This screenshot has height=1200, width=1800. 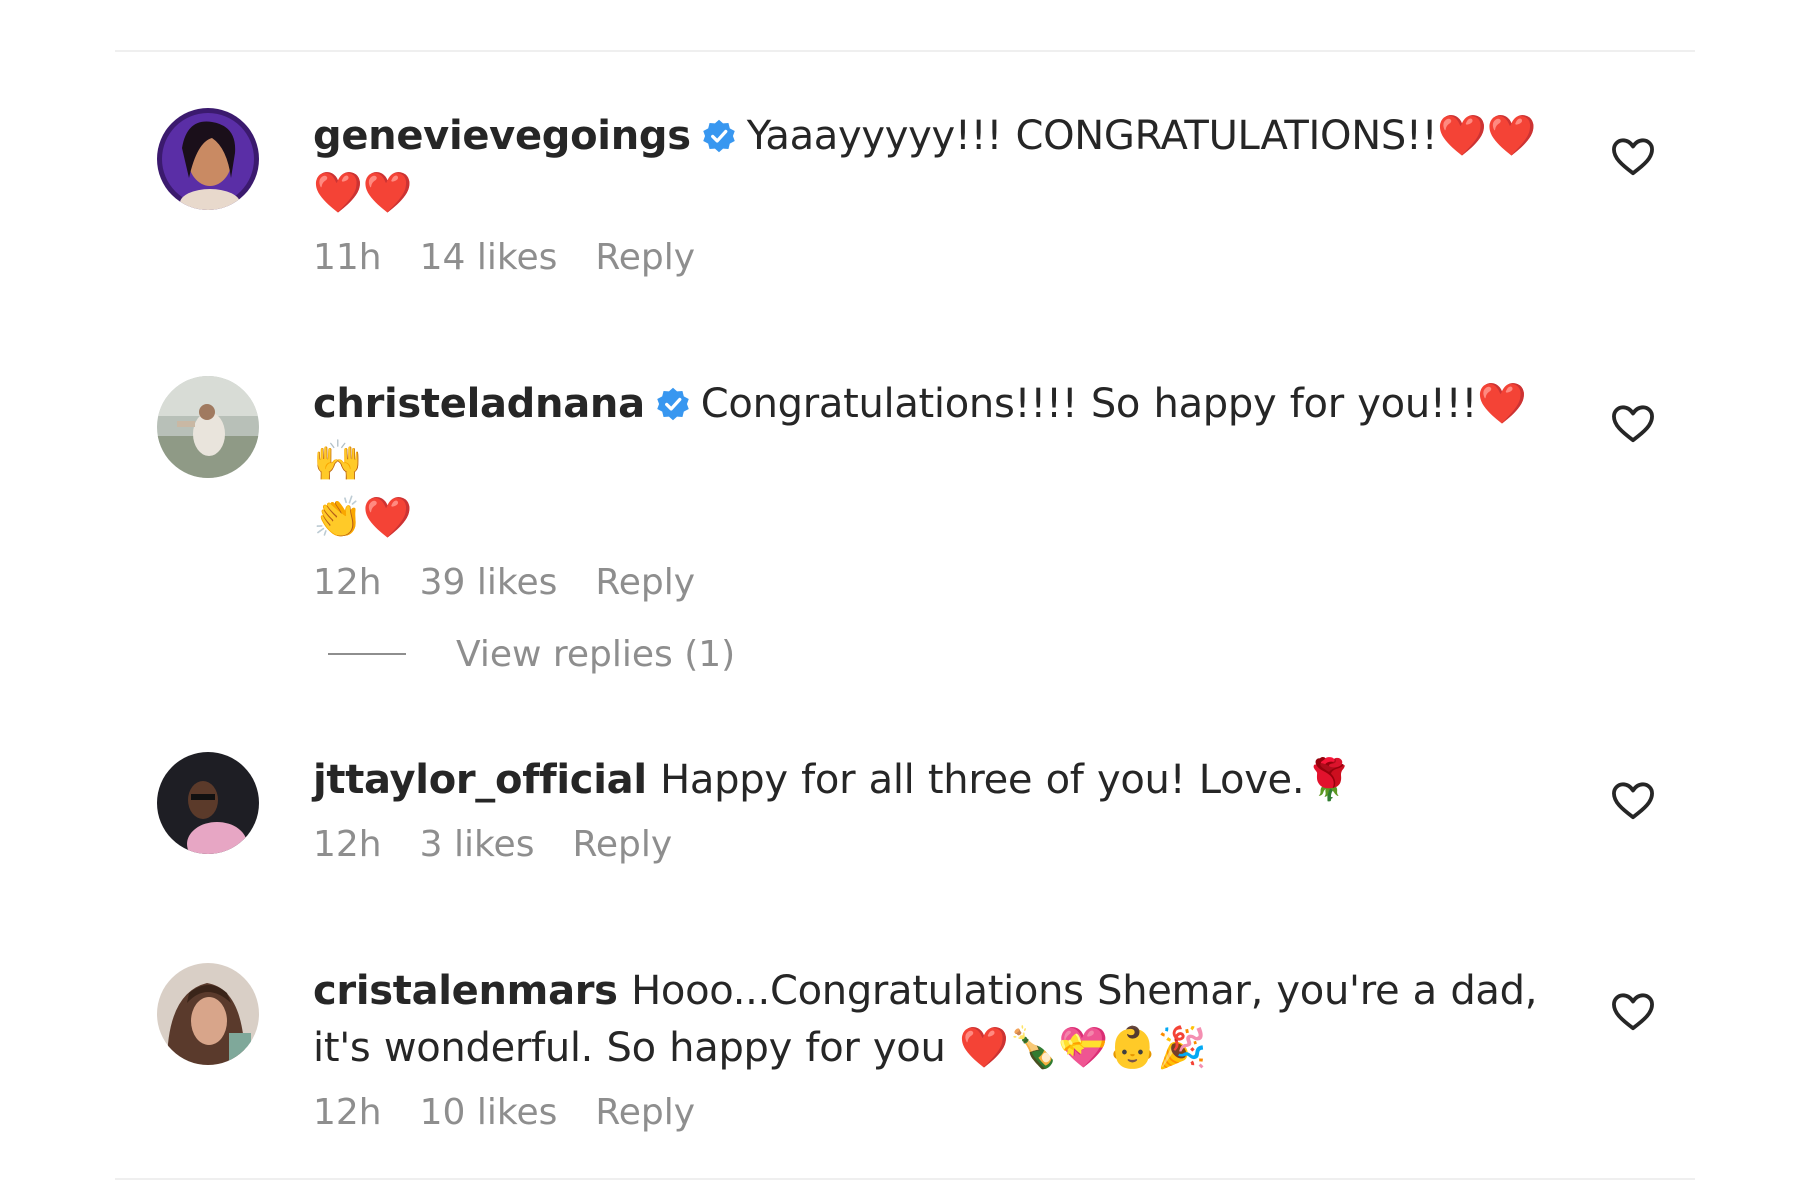 What do you see at coordinates (363, 518) in the screenshot?
I see `comment-emojis-continued: 👏❤️` at bounding box center [363, 518].